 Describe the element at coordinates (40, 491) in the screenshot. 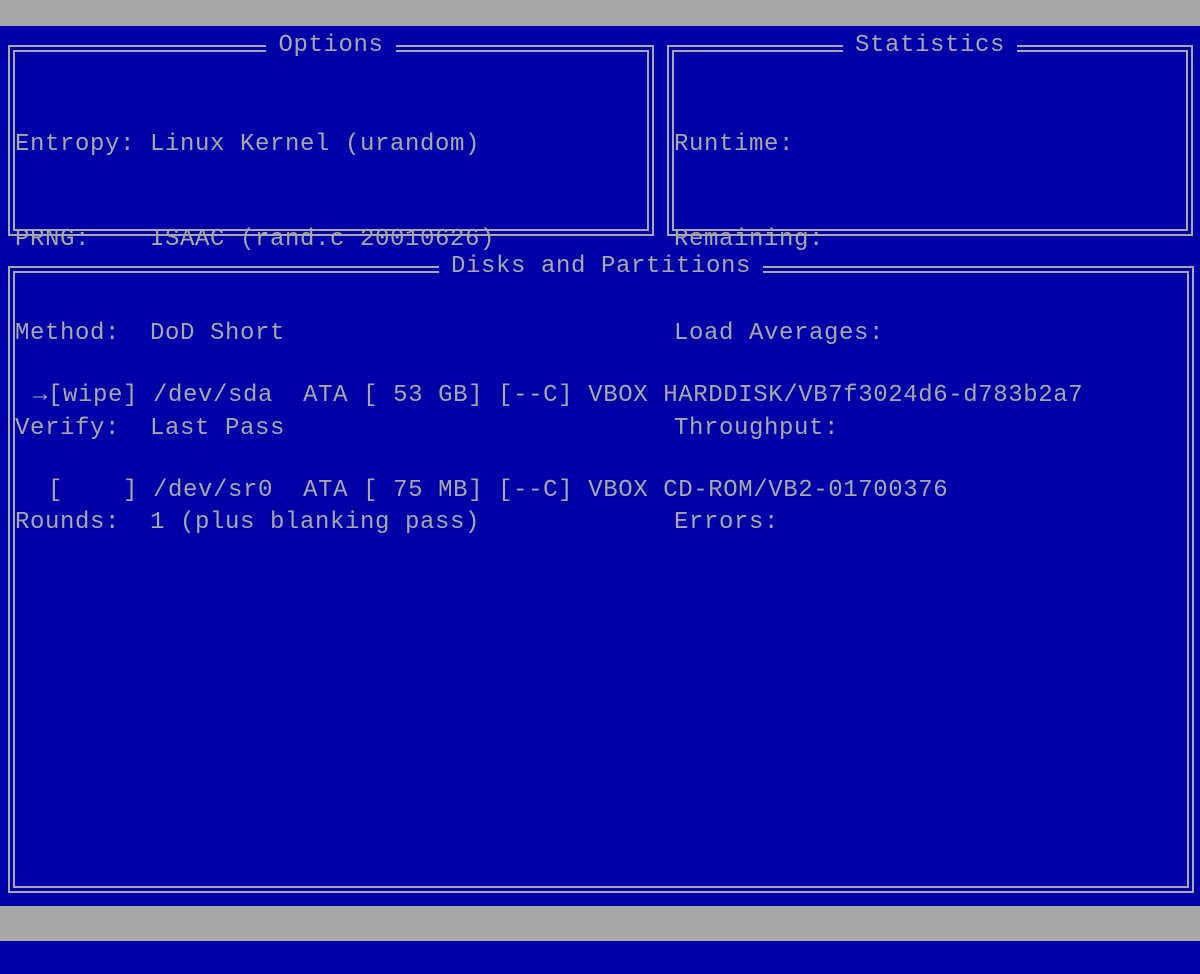

I see `cursor-blank` at that location.